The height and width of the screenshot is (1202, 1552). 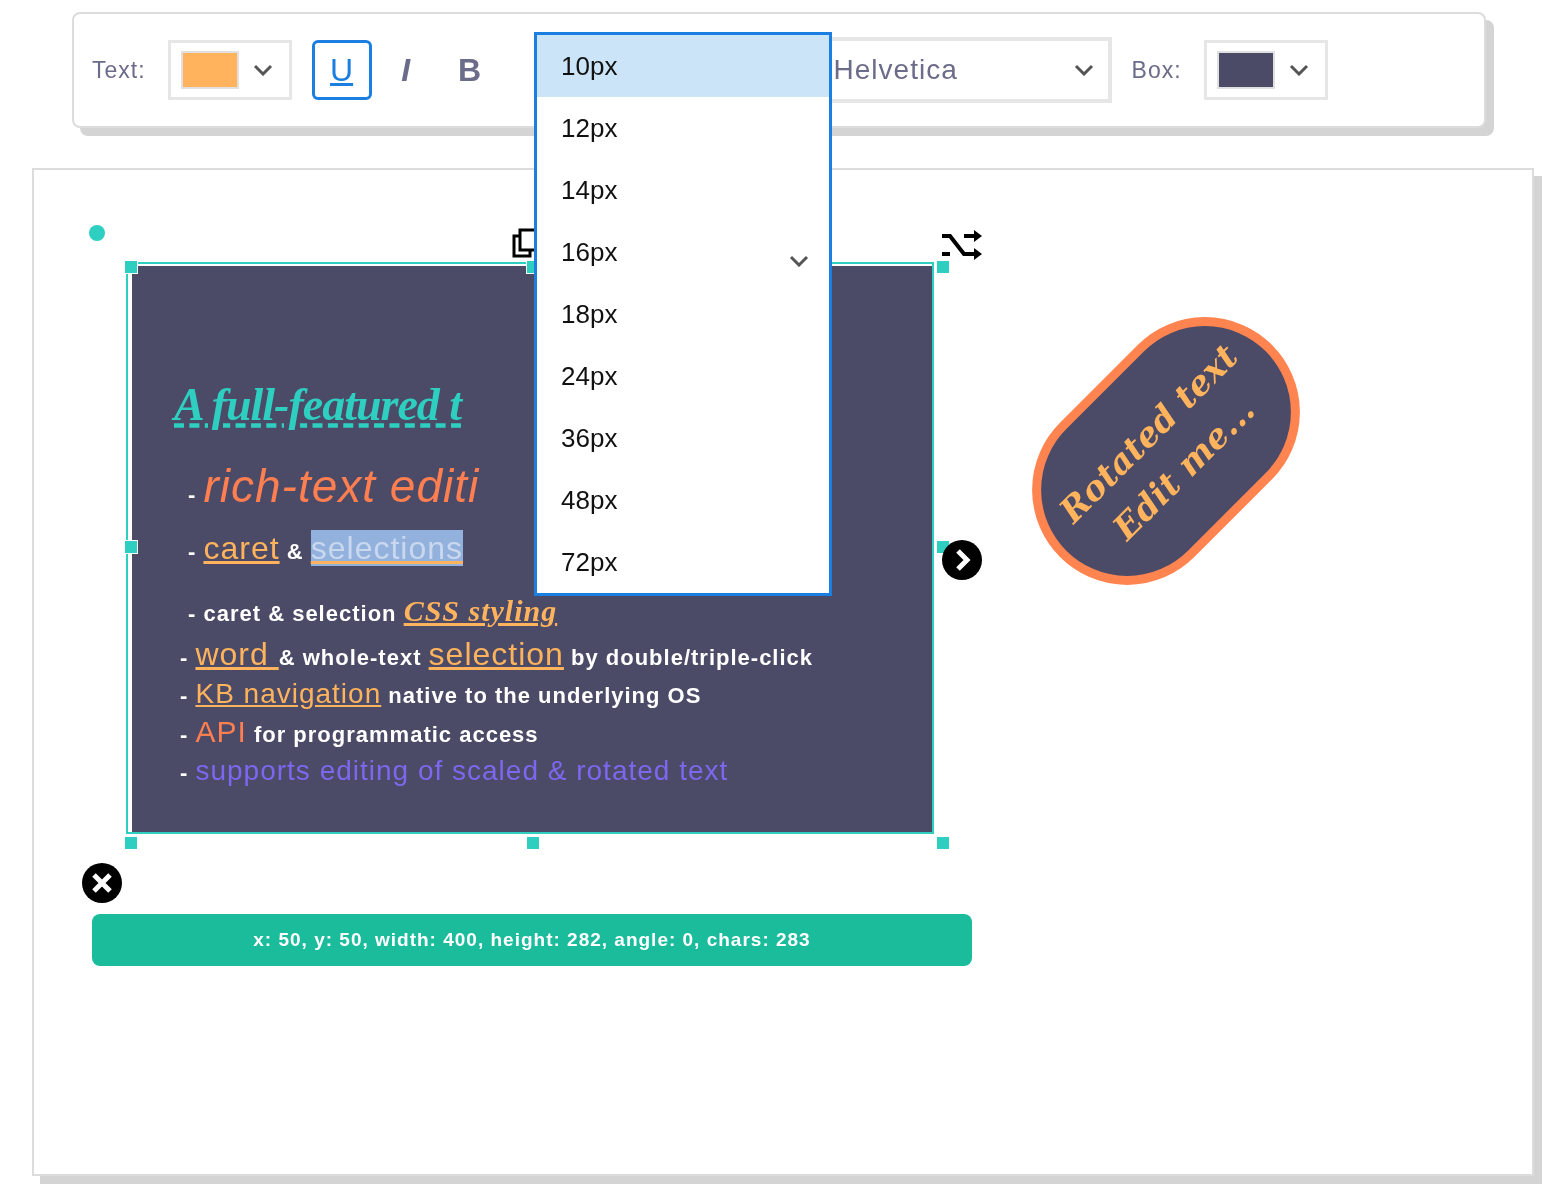 I want to click on status-bar: x: 50, y: 50, width: 400, height: 282, angle: 0, chars: 283, so click(x=532, y=940).